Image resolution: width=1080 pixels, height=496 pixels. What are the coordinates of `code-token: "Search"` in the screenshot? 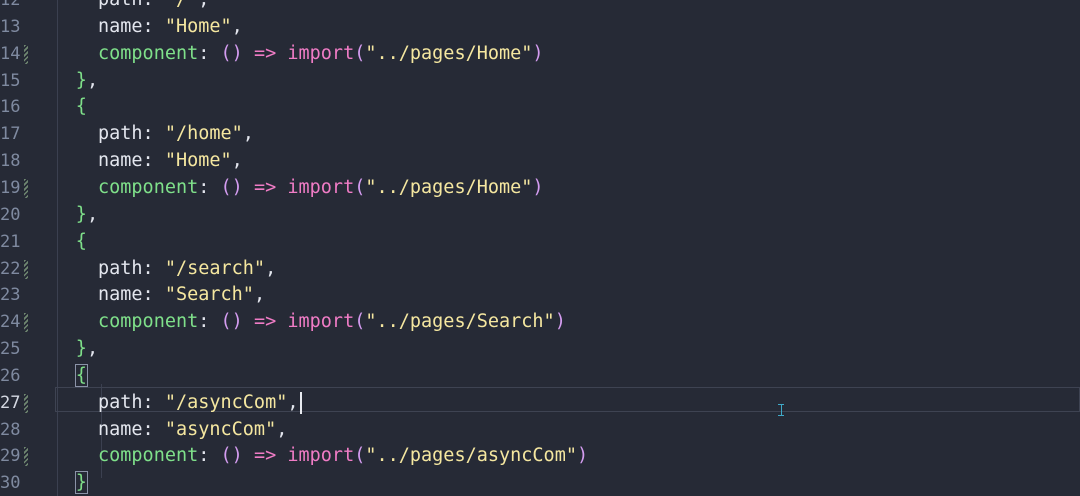 It's located at (209, 295).